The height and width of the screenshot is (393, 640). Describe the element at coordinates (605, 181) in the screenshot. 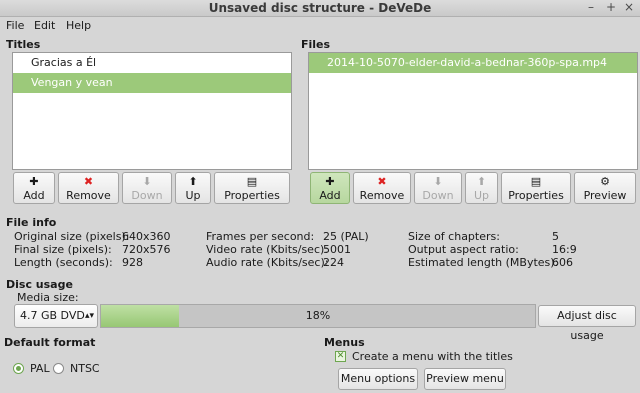

I see `preview-gear-icon: ⚙` at that location.